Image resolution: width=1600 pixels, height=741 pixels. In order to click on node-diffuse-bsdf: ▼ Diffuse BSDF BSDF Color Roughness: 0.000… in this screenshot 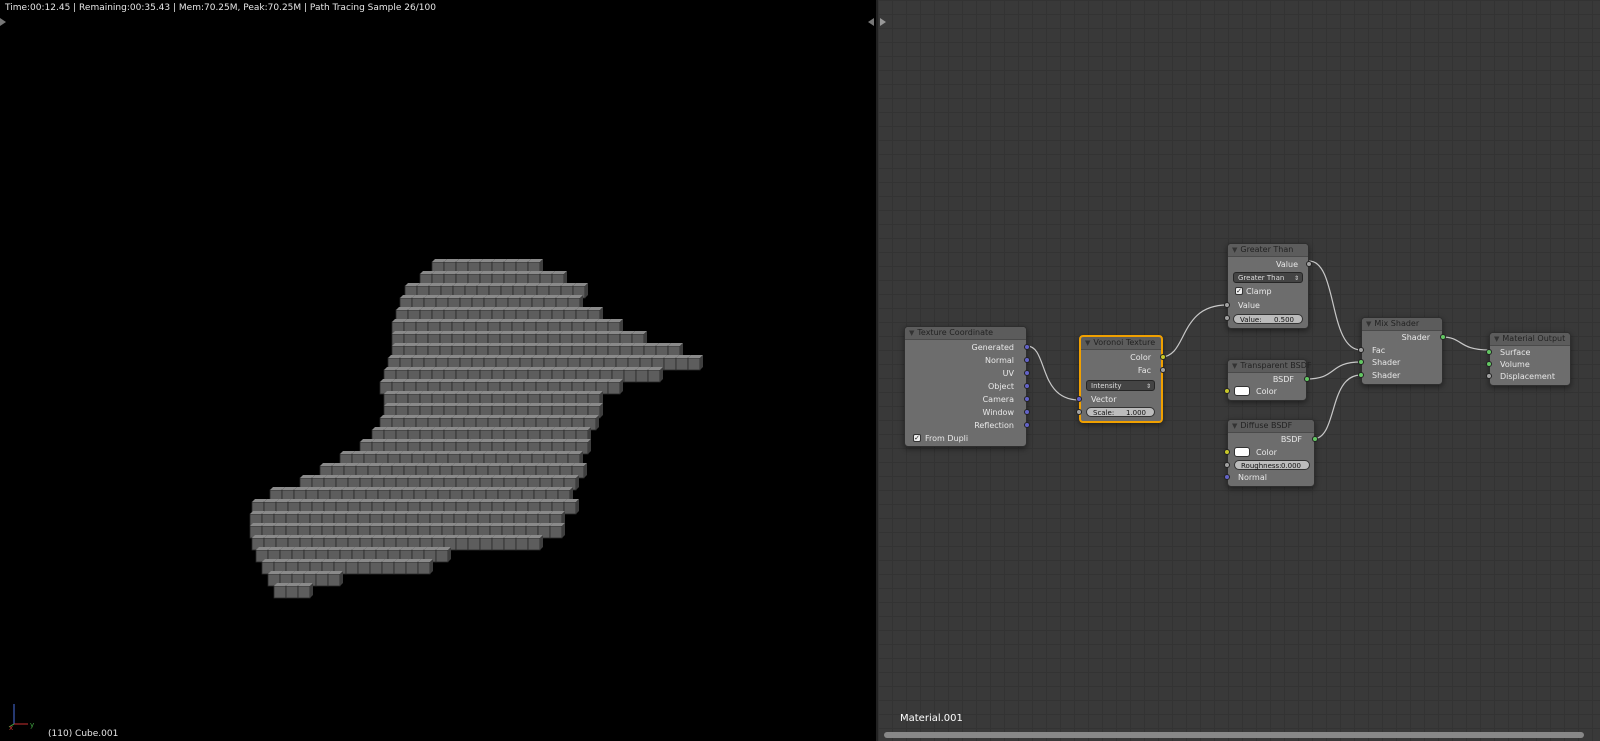, I will do `click(1271, 453)`.